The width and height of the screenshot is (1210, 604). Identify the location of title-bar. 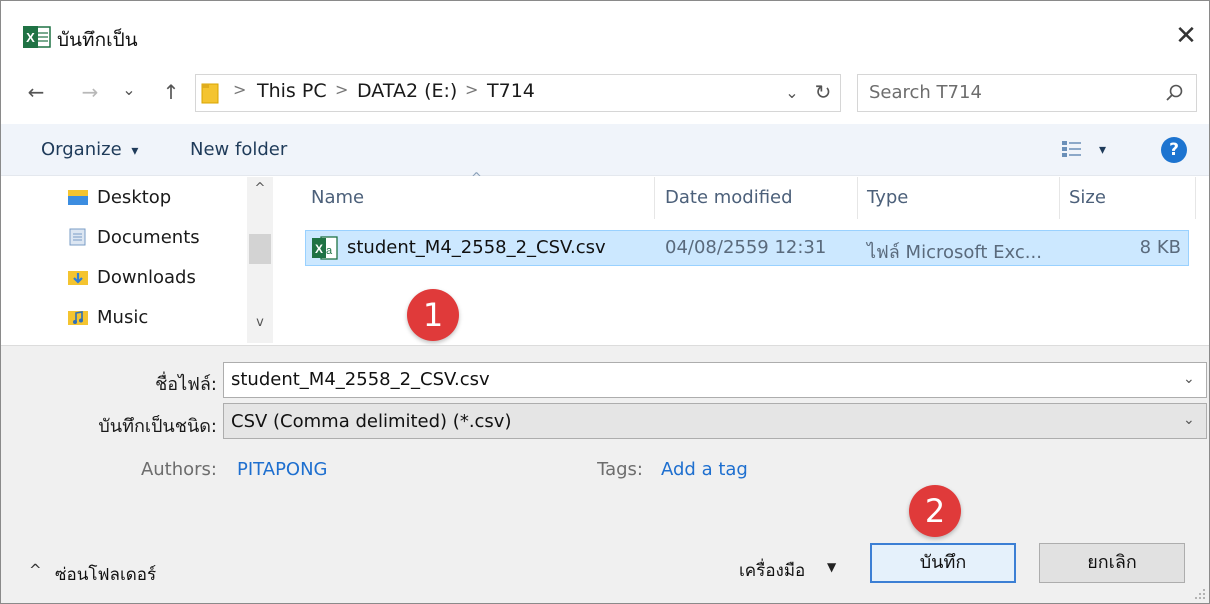
(605, 32).